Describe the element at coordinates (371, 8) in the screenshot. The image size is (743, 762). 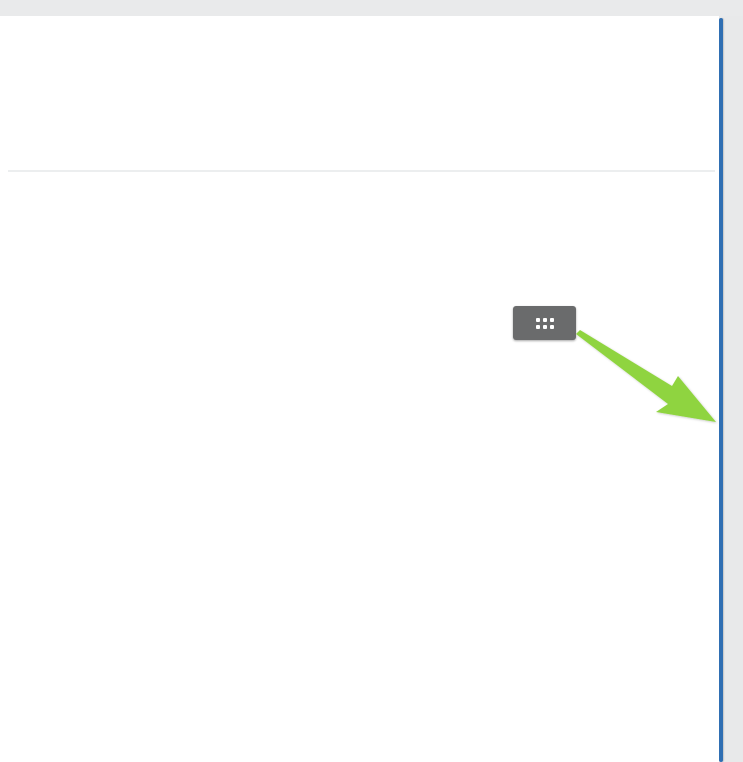
I see `window-top-bar` at that location.